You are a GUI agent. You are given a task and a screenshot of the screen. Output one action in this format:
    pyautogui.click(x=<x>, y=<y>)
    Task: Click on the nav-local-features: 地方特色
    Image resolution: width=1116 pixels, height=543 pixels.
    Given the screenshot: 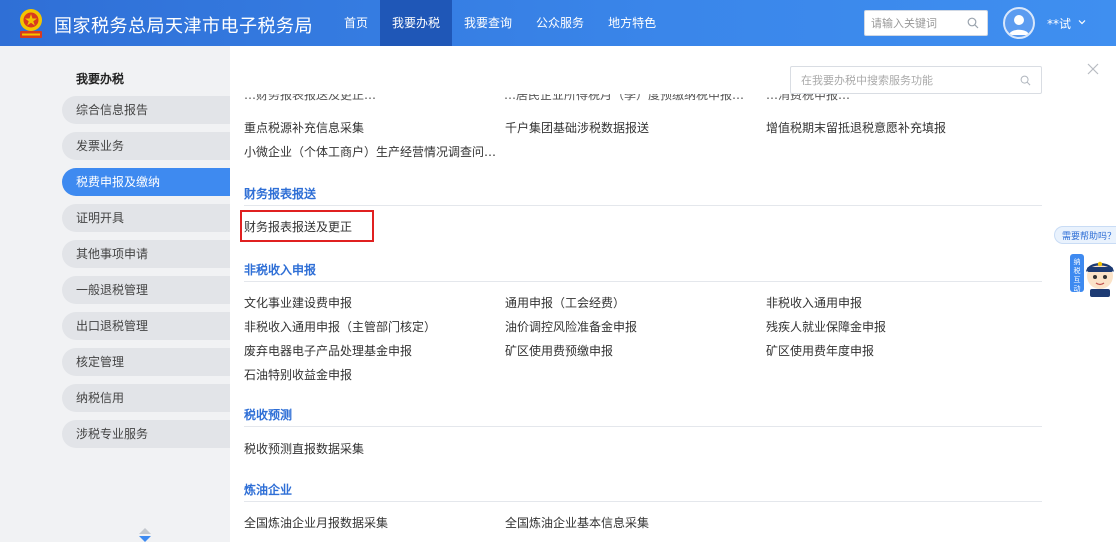 What is the action you would take?
    pyautogui.click(x=632, y=23)
    